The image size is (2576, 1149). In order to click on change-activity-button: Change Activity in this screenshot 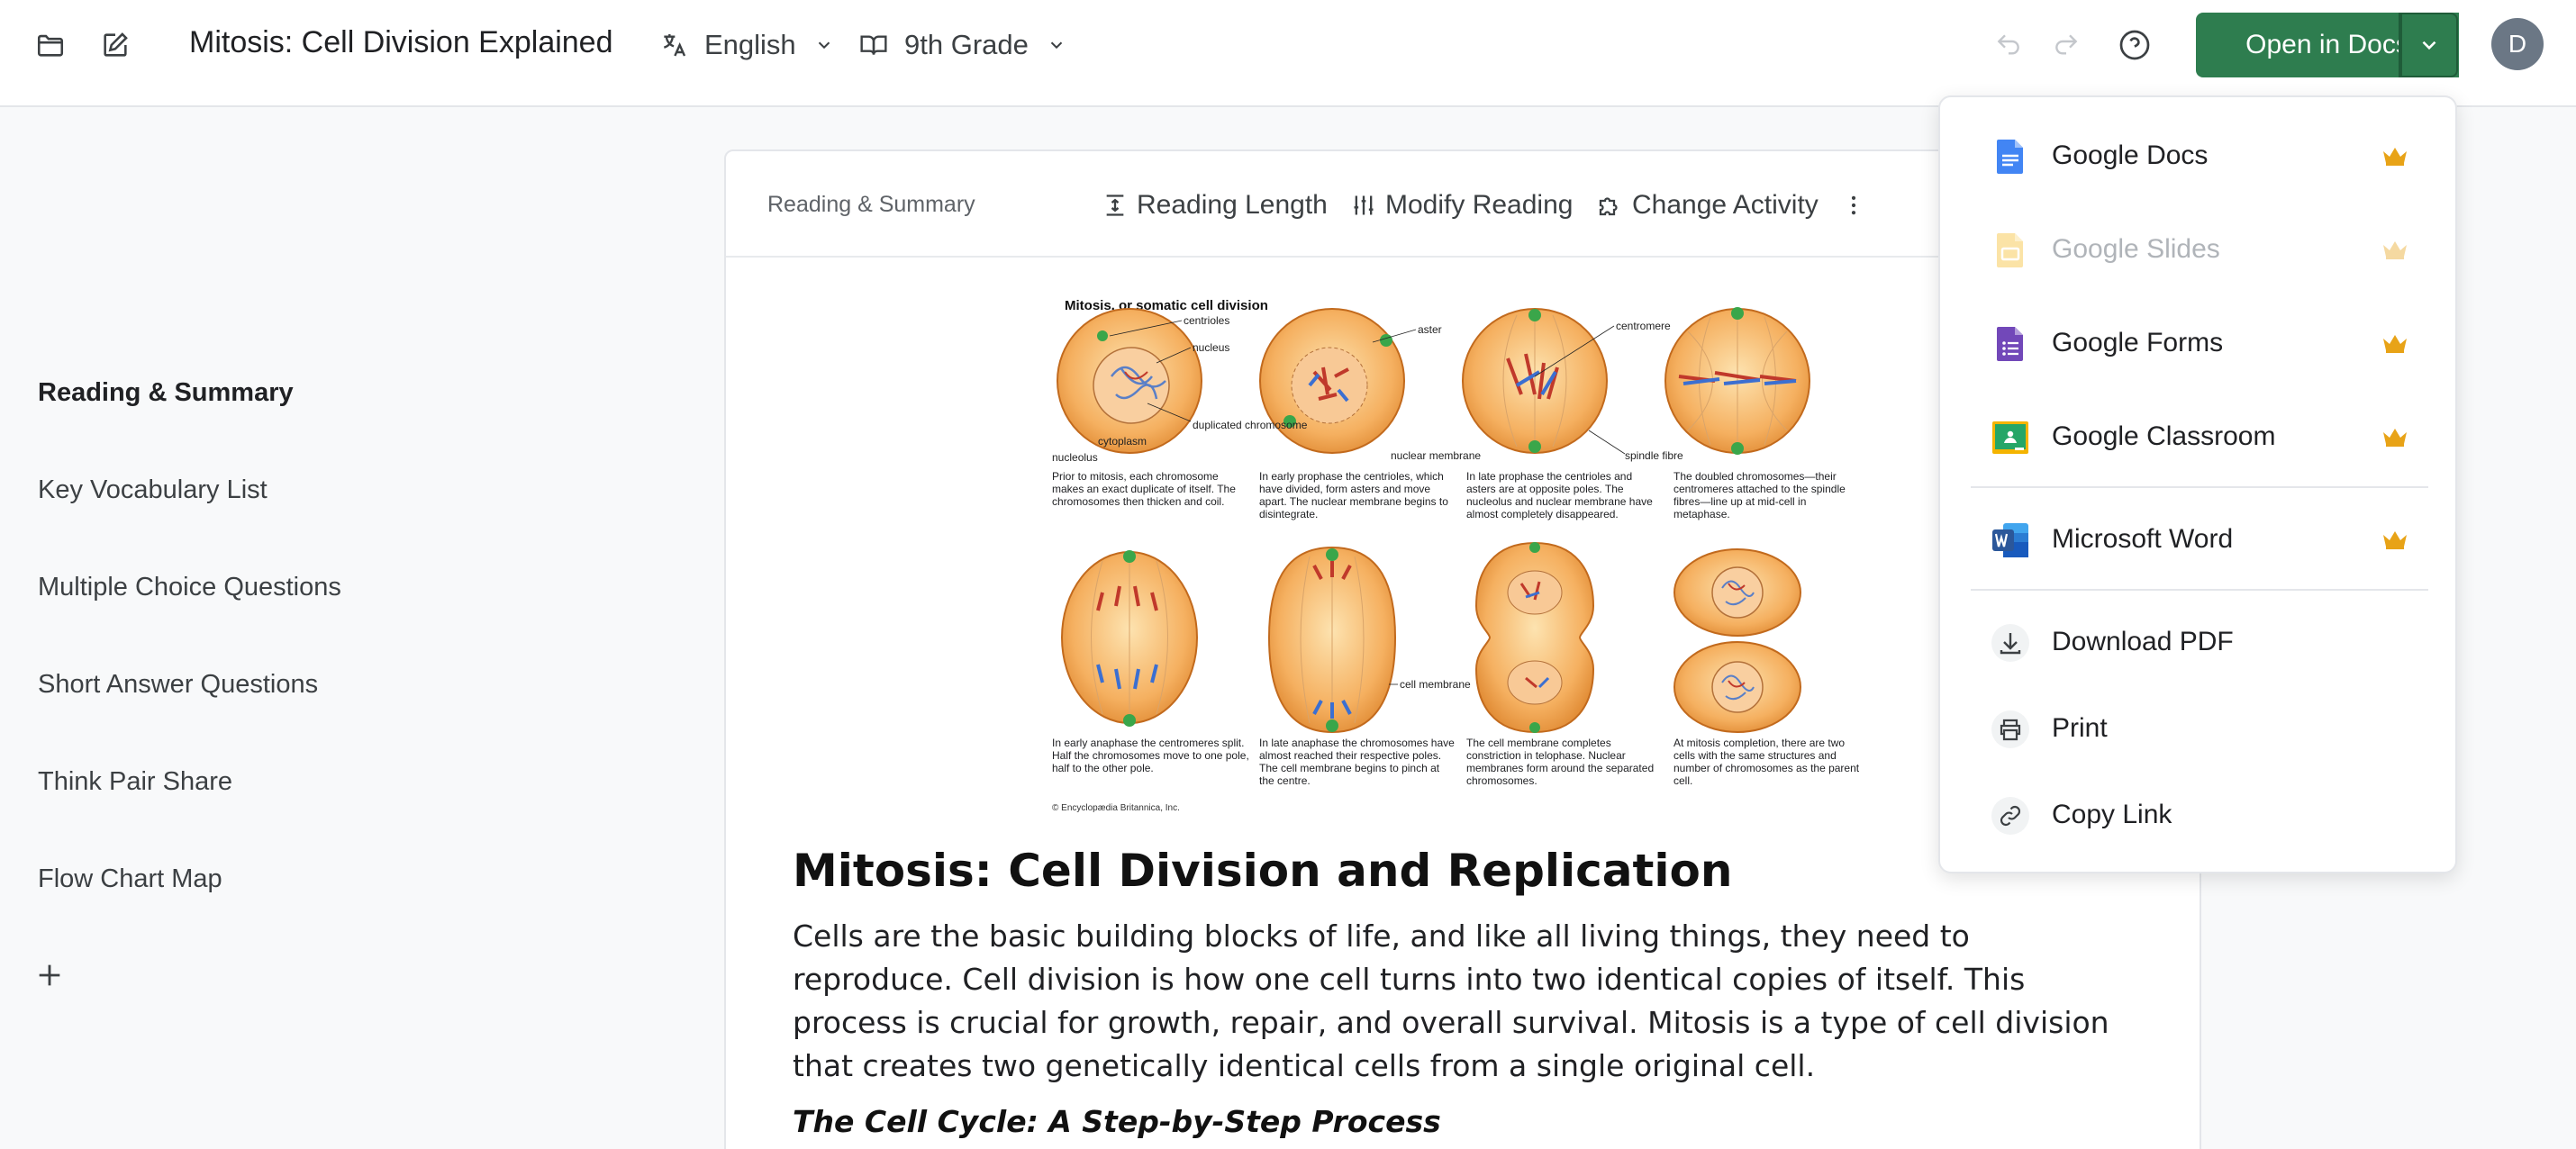, I will do `click(1707, 205)`.